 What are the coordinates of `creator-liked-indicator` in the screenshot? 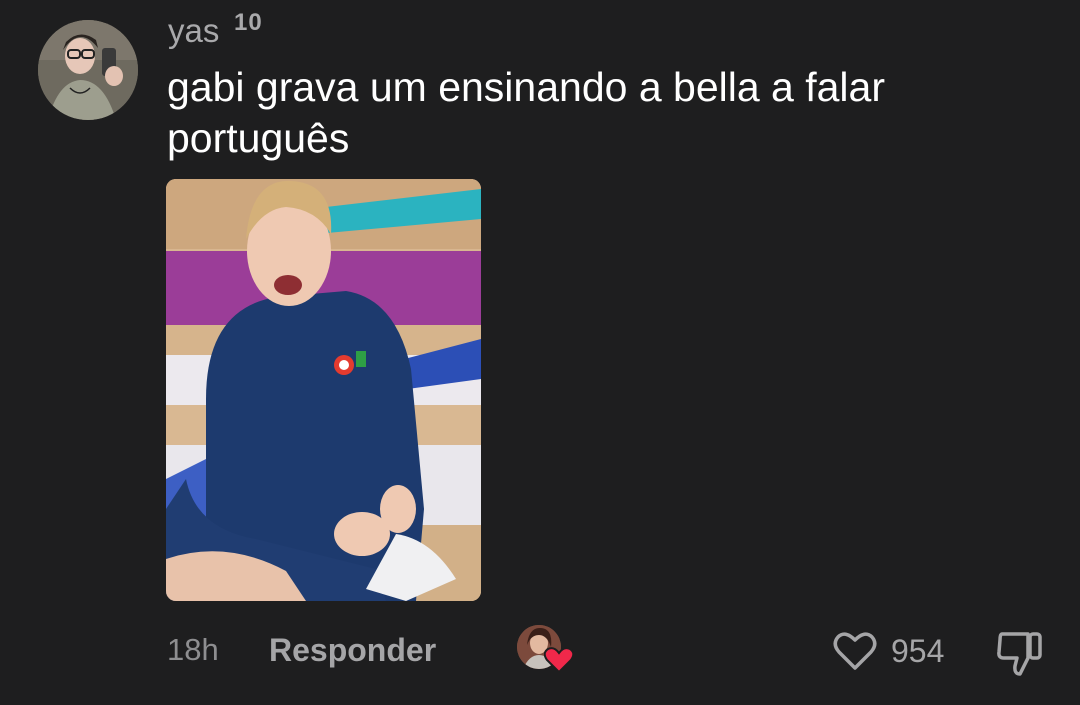 It's located at (545, 649).